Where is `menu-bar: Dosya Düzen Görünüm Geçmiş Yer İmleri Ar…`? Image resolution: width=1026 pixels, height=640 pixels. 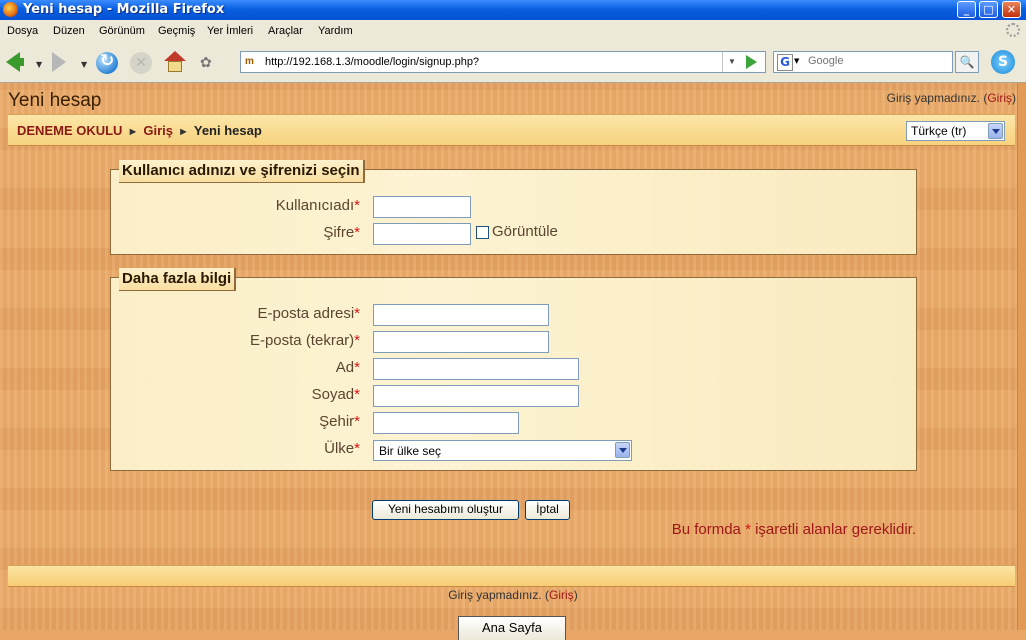
menu-bar: Dosya Düzen Görünüm Geçmiş Yer İmleri Ar… is located at coordinates (513, 31).